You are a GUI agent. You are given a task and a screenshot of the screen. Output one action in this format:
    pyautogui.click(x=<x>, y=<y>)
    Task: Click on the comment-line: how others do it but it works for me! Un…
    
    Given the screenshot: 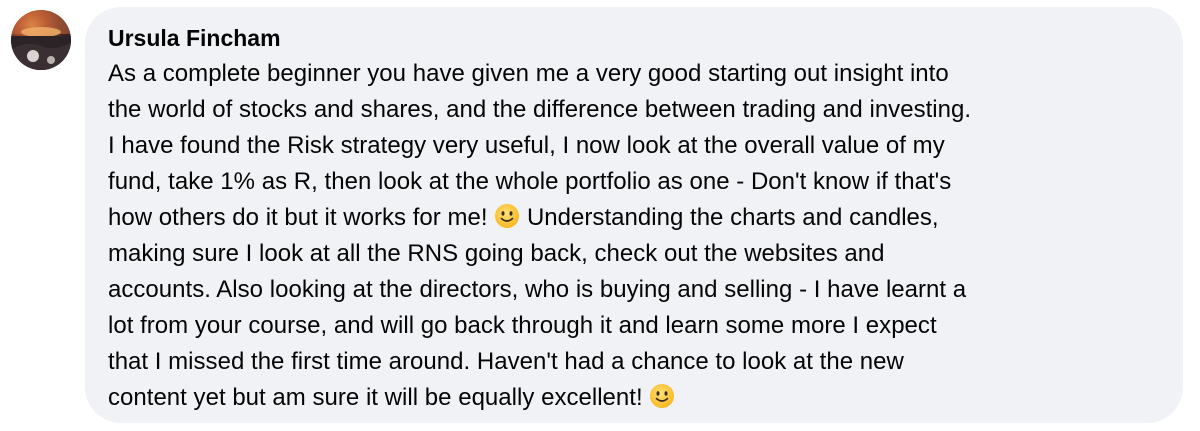 What is the action you would take?
    pyautogui.click(x=636, y=218)
    